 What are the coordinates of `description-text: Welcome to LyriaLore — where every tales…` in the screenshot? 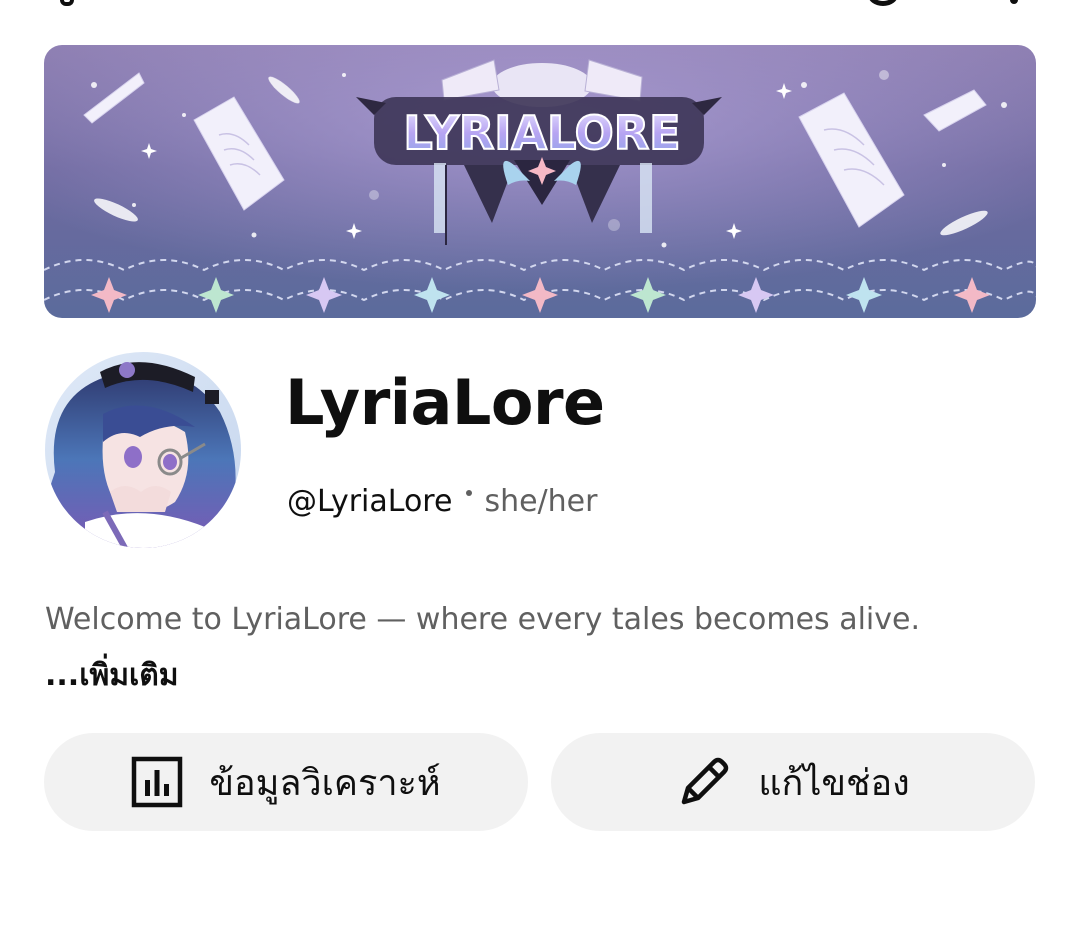 It's located at (482, 619).